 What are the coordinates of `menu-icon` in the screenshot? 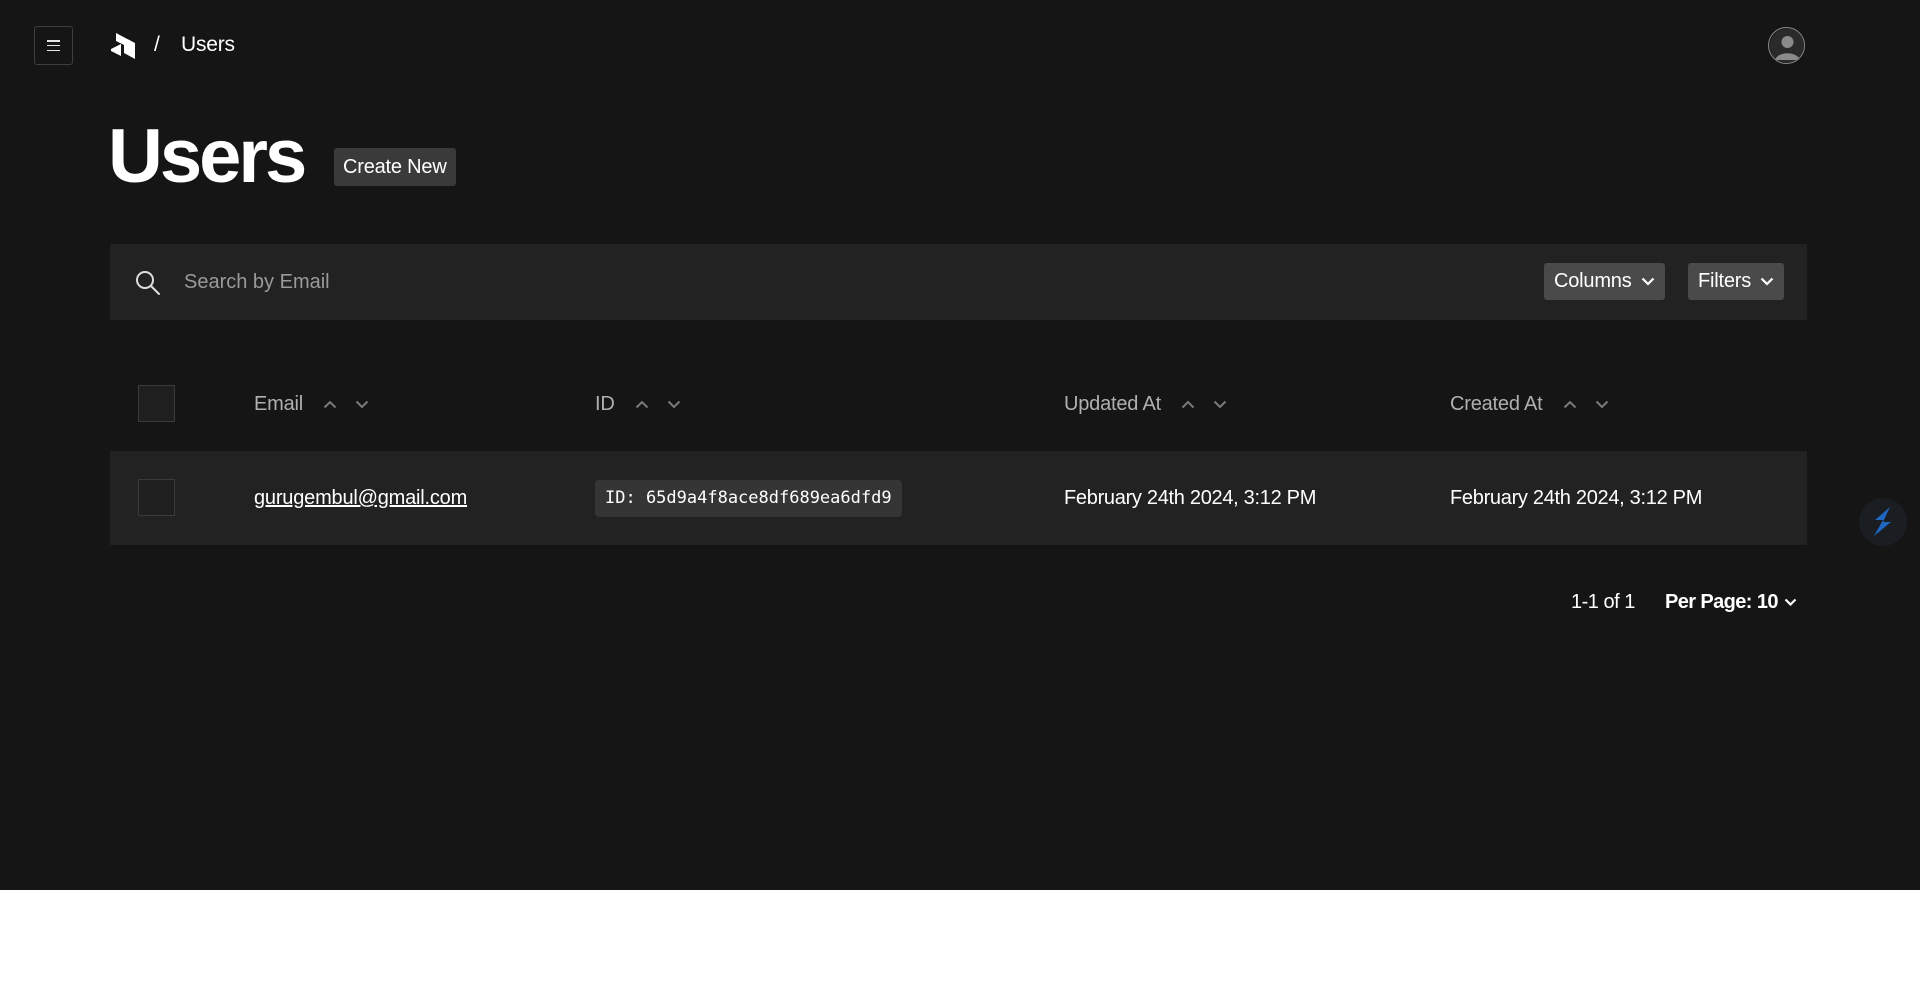 It's located at (53, 45).